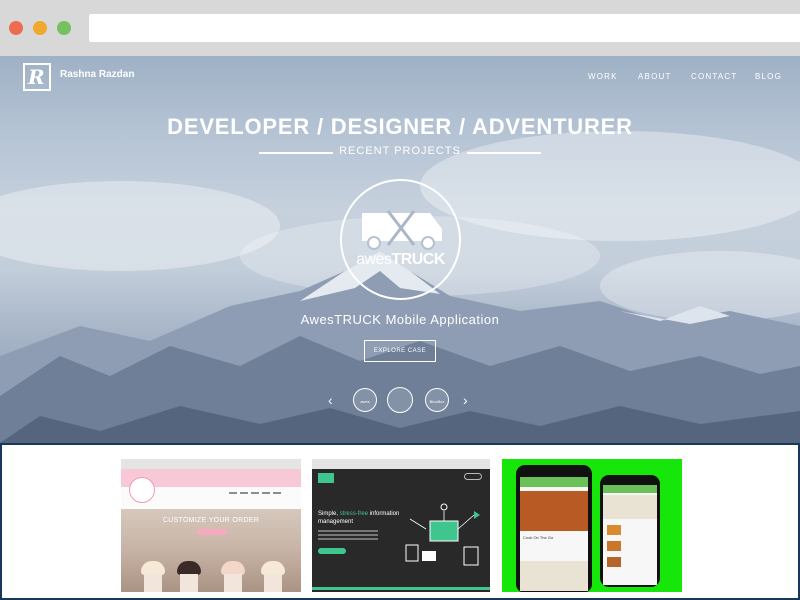 This screenshot has height=600, width=800. I want to click on phone-screen, so click(630, 535).